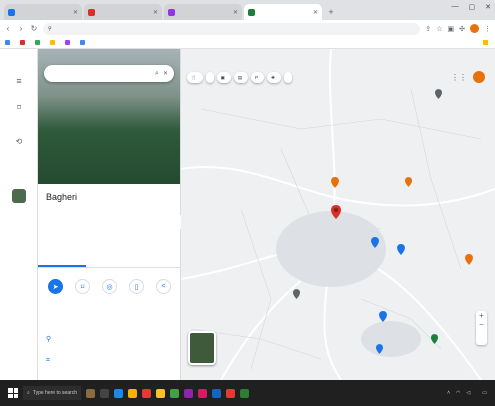 Image resolution: width=495 pixels, height=406 pixels. I want to click on tab-about, so click(156, 259).